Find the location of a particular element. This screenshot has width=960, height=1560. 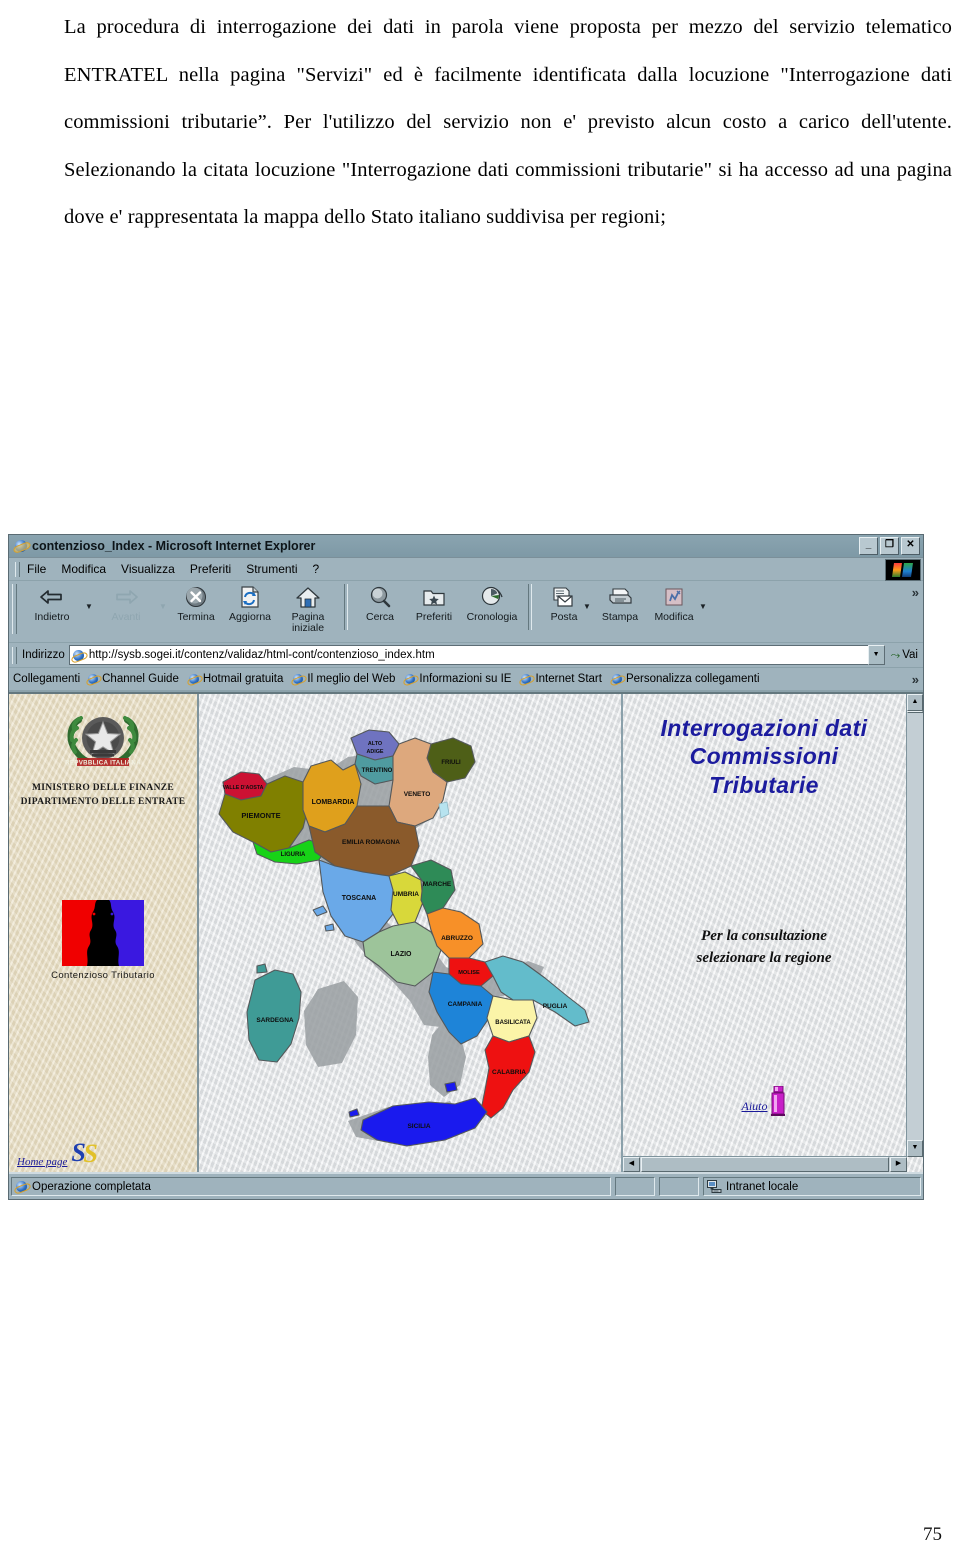

scroll-up-button: ▲ is located at coordinates (915, 702).